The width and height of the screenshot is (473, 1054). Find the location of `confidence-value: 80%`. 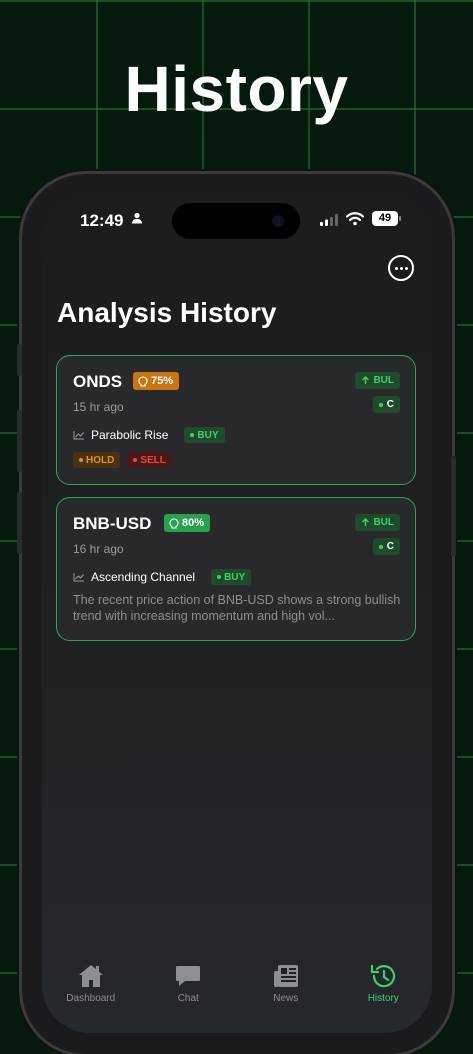

confidence-value: 80% is located at coordinates (193, 523).